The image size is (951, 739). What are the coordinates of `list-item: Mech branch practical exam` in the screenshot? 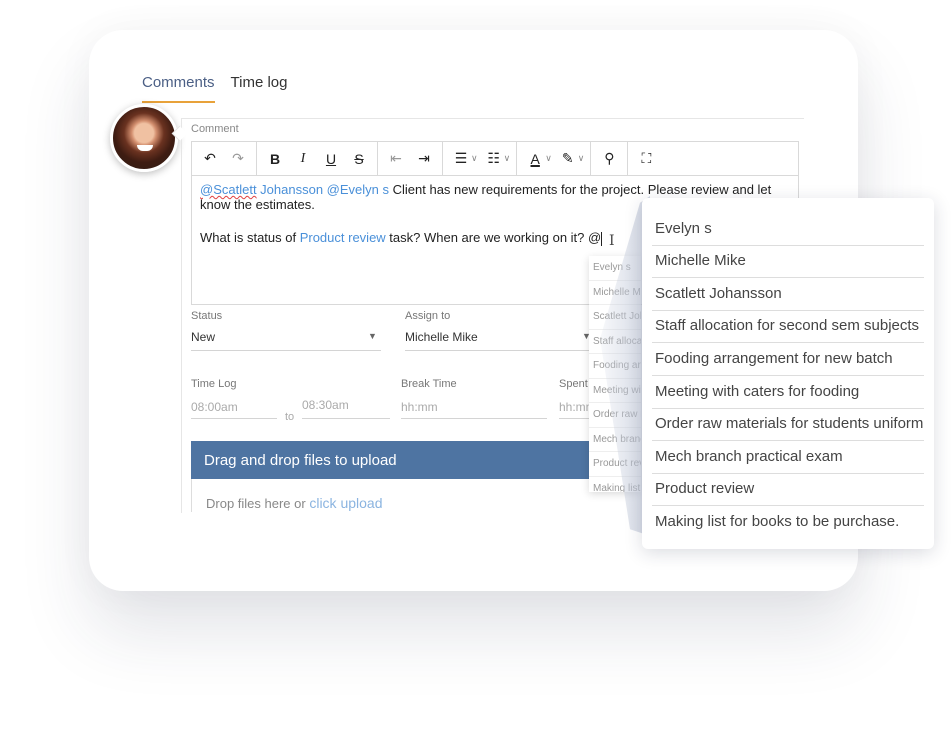 It's located at (788, 458).